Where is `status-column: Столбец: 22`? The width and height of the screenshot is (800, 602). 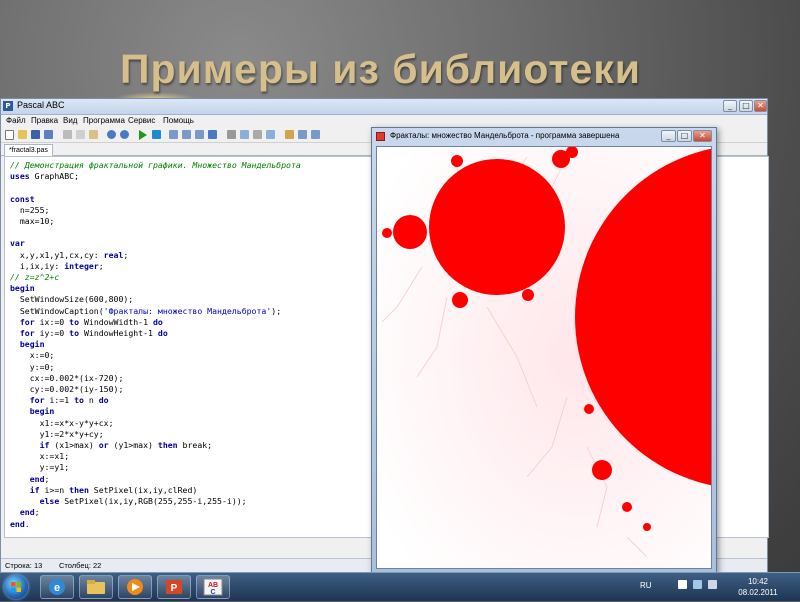 status-column: Столбец: 22 is located at coordinates (80, 565).